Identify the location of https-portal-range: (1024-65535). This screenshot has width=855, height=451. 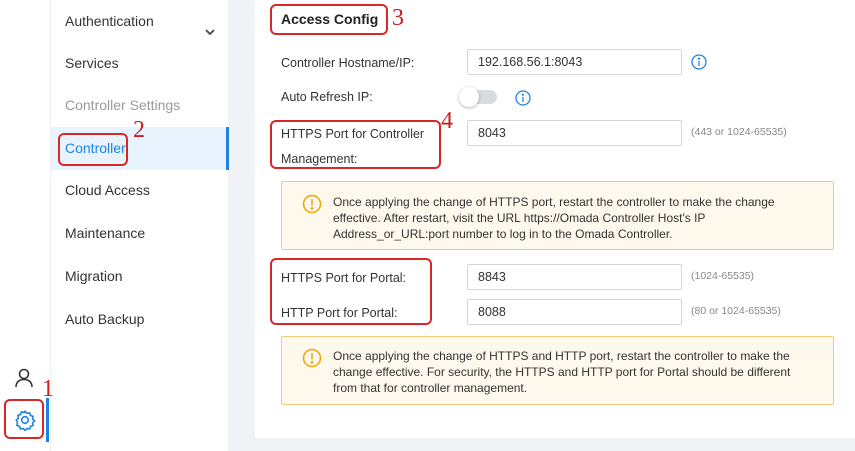
(723, 276).